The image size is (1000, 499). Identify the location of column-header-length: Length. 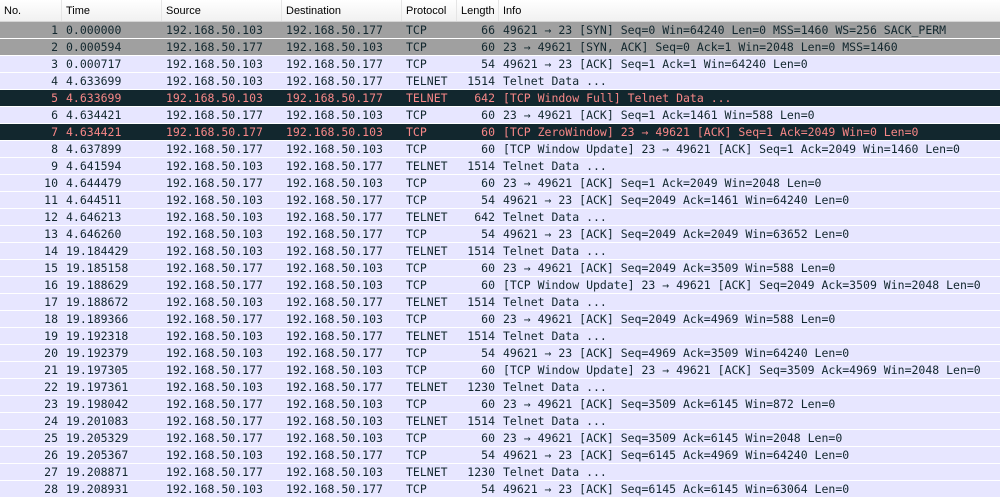
(478, 10).